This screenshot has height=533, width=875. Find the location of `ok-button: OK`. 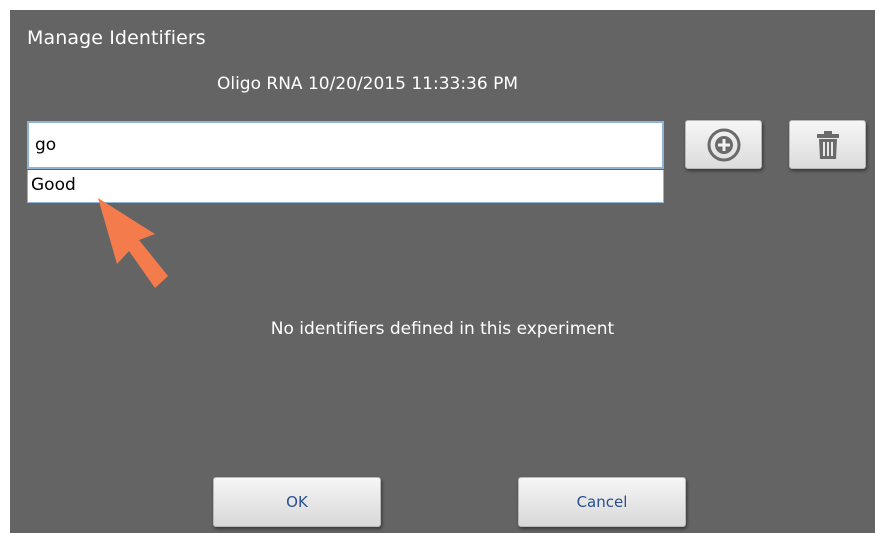

ok-button: OK is located at coordinates (297, 502).